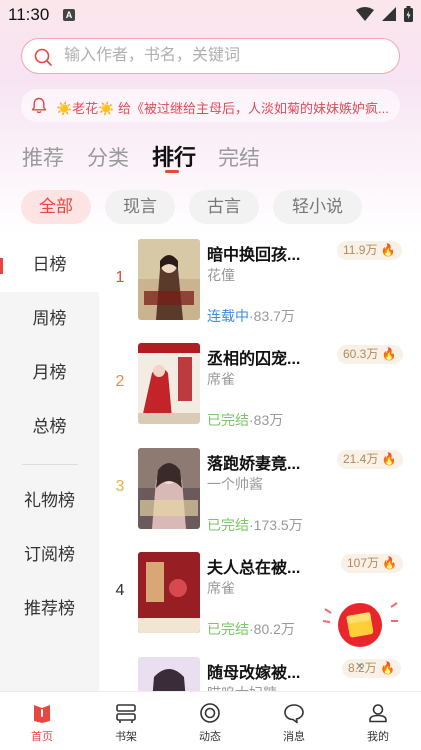  I want to click on nav-messages: 消息, so click(294, 721).